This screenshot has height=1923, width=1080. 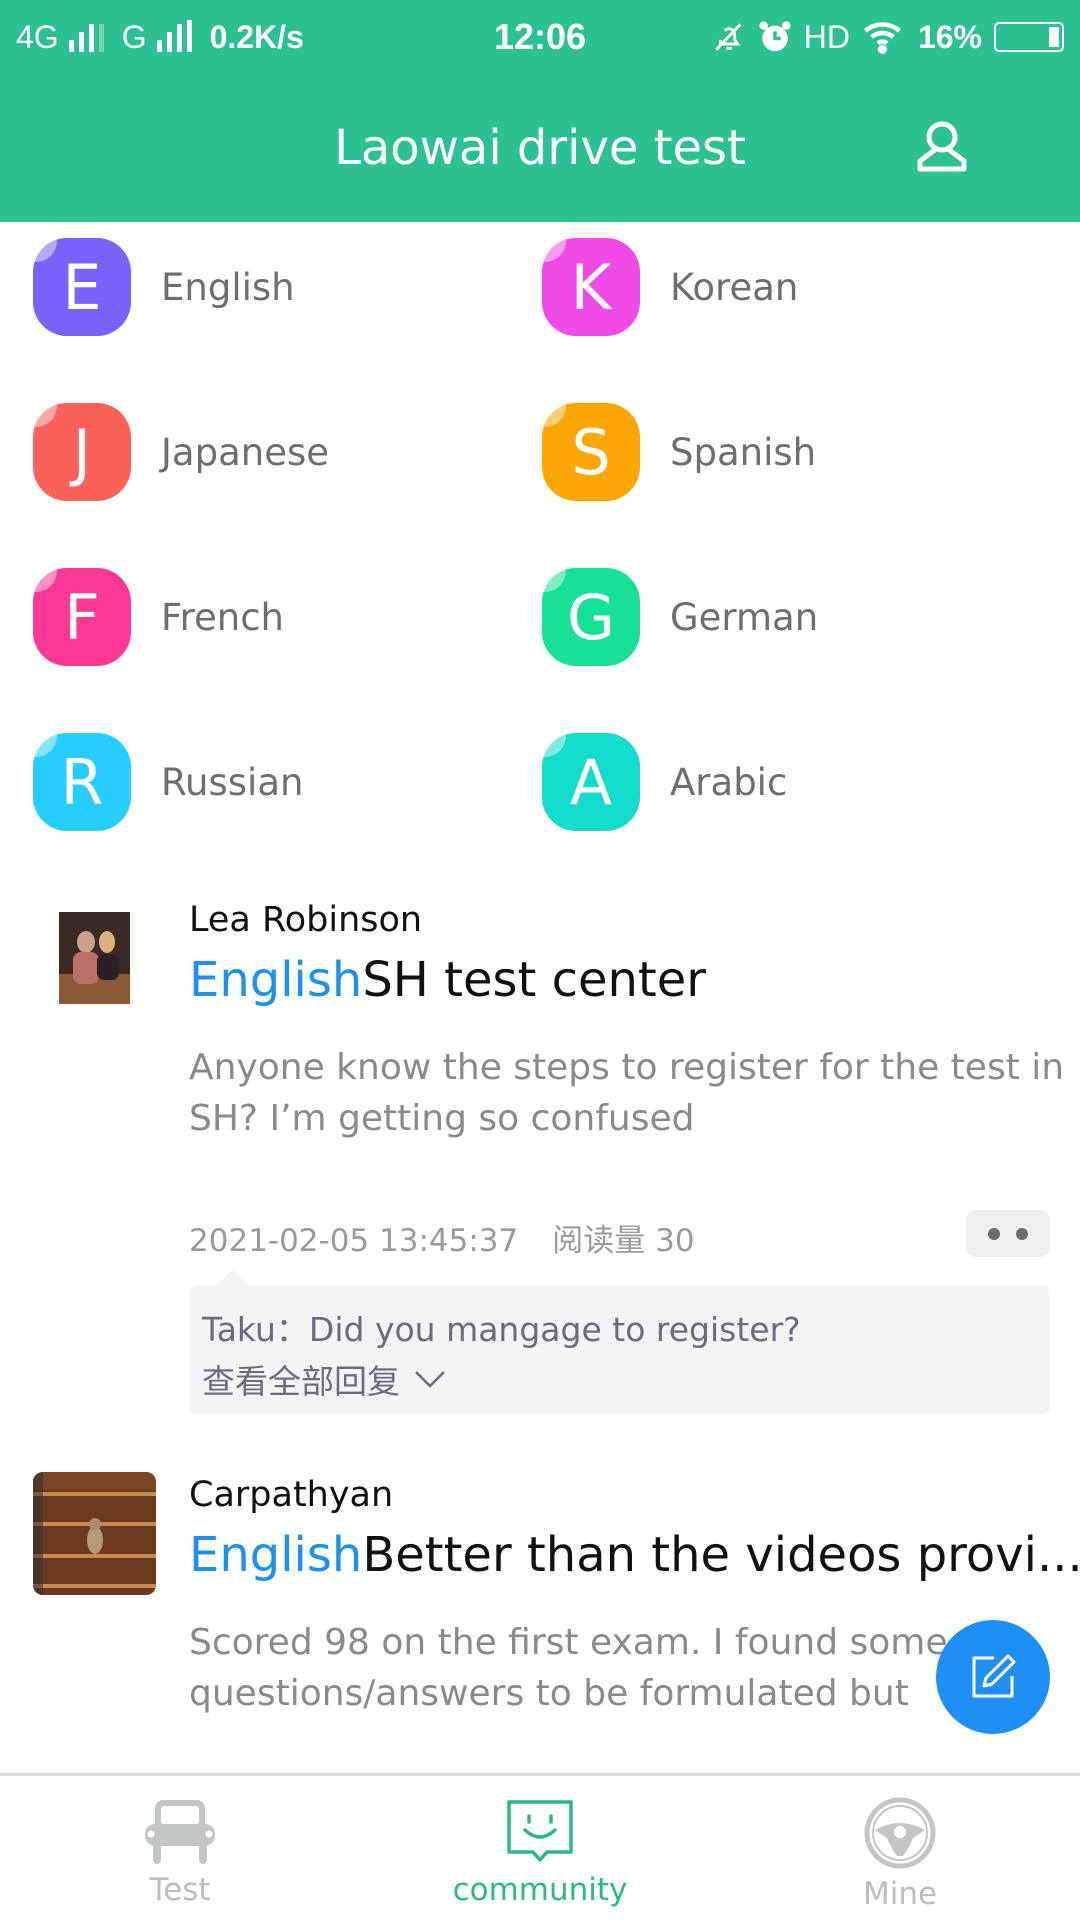 I want to click on status-bar-right: HD 16%, so click(x=888, y=37).